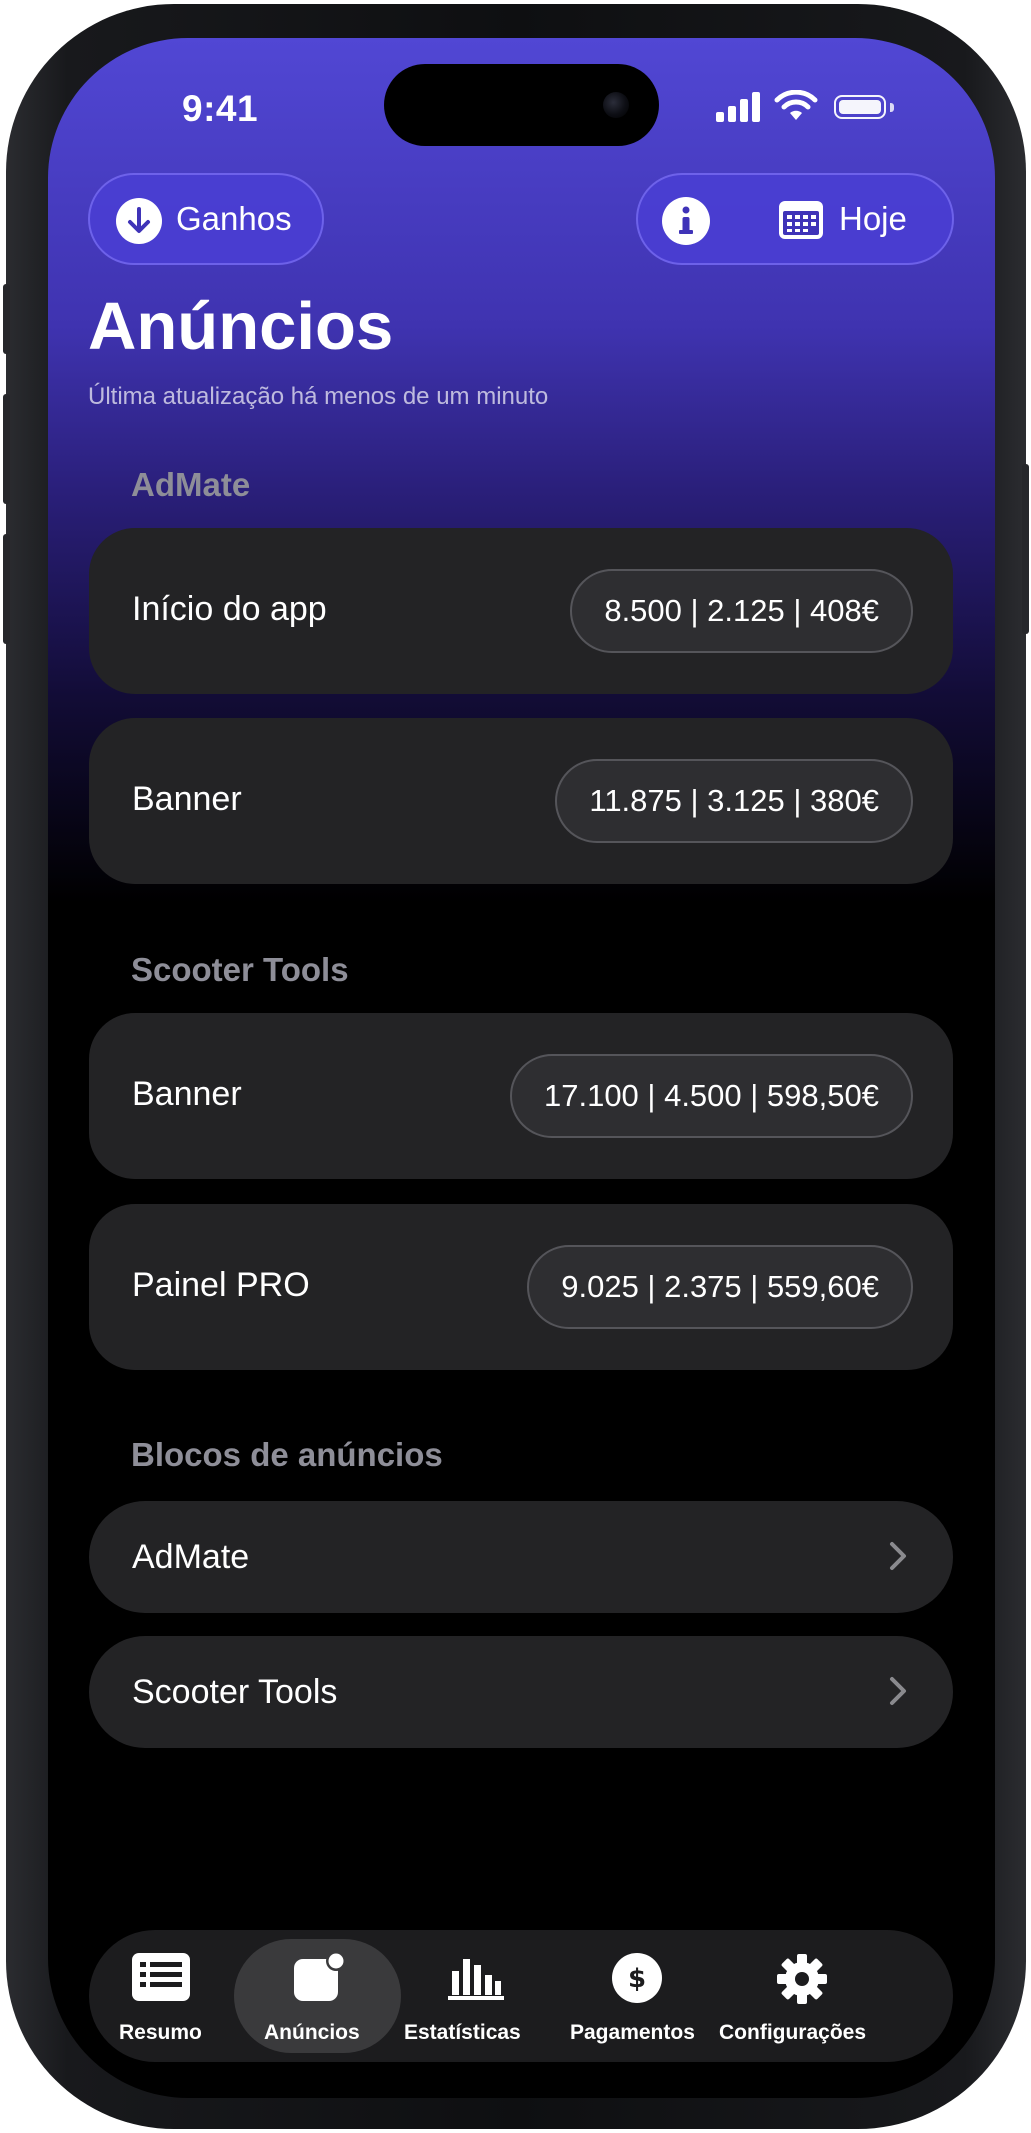 This screenshot has height=2133, width=1031. I want to click on tab-label: Resumo, so click(160, 2032).